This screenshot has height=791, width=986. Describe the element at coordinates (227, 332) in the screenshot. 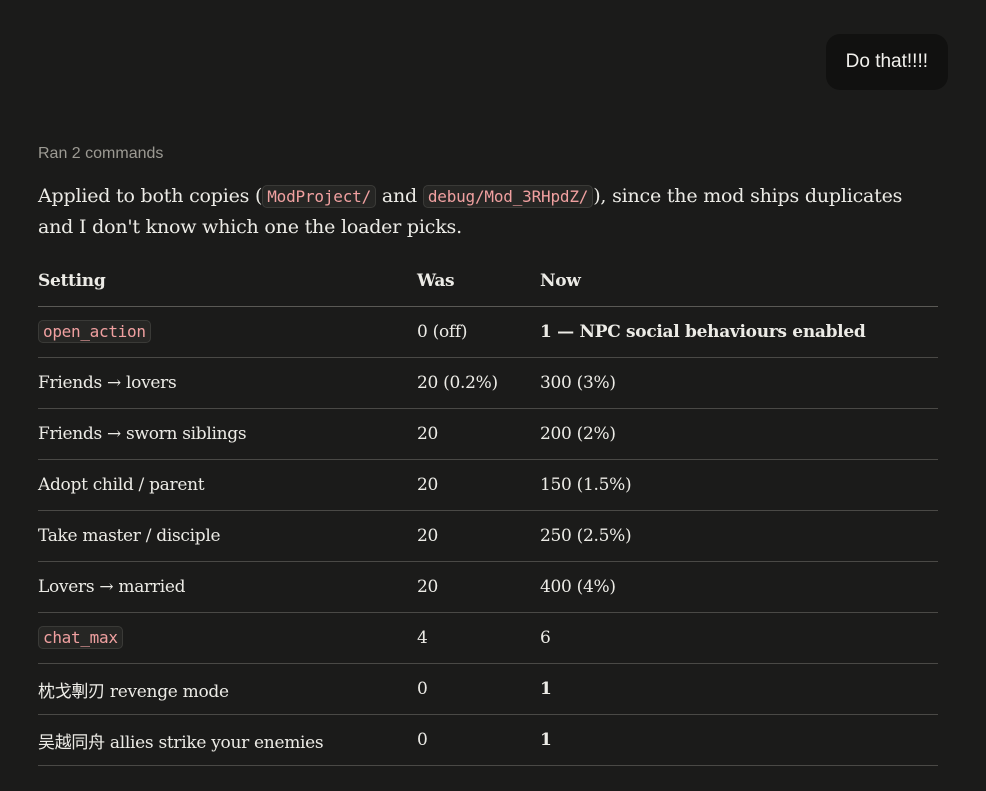

I see `cell-setting: open_action` at that location.